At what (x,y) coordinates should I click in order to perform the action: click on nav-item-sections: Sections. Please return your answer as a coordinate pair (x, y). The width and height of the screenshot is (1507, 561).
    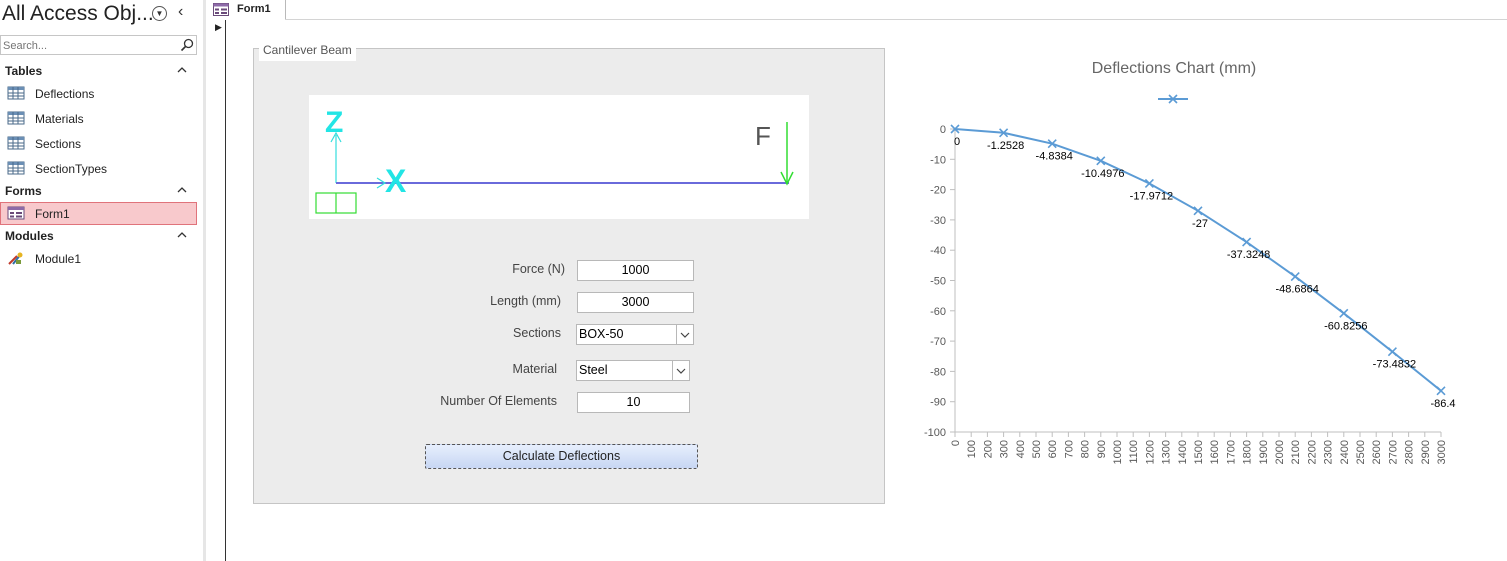
    Looking at the image, I should click on (98, 143).